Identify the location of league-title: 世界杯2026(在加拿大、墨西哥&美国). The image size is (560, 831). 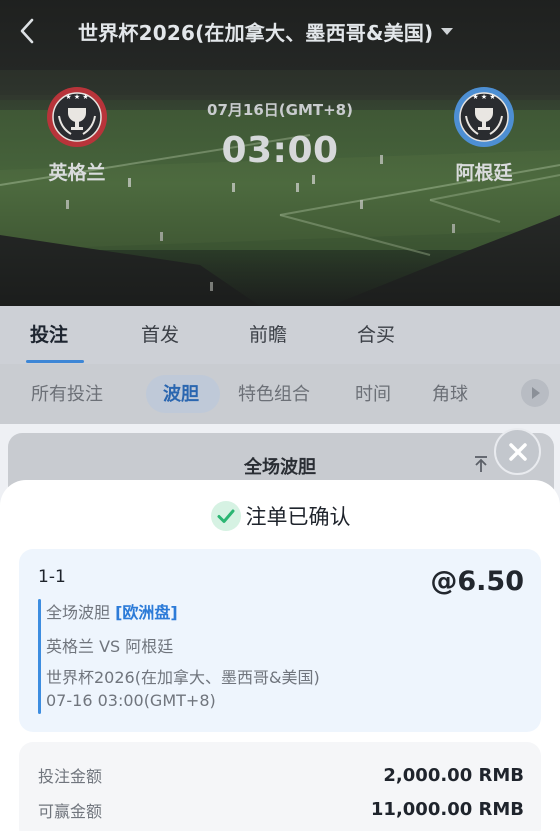
(256, 32).